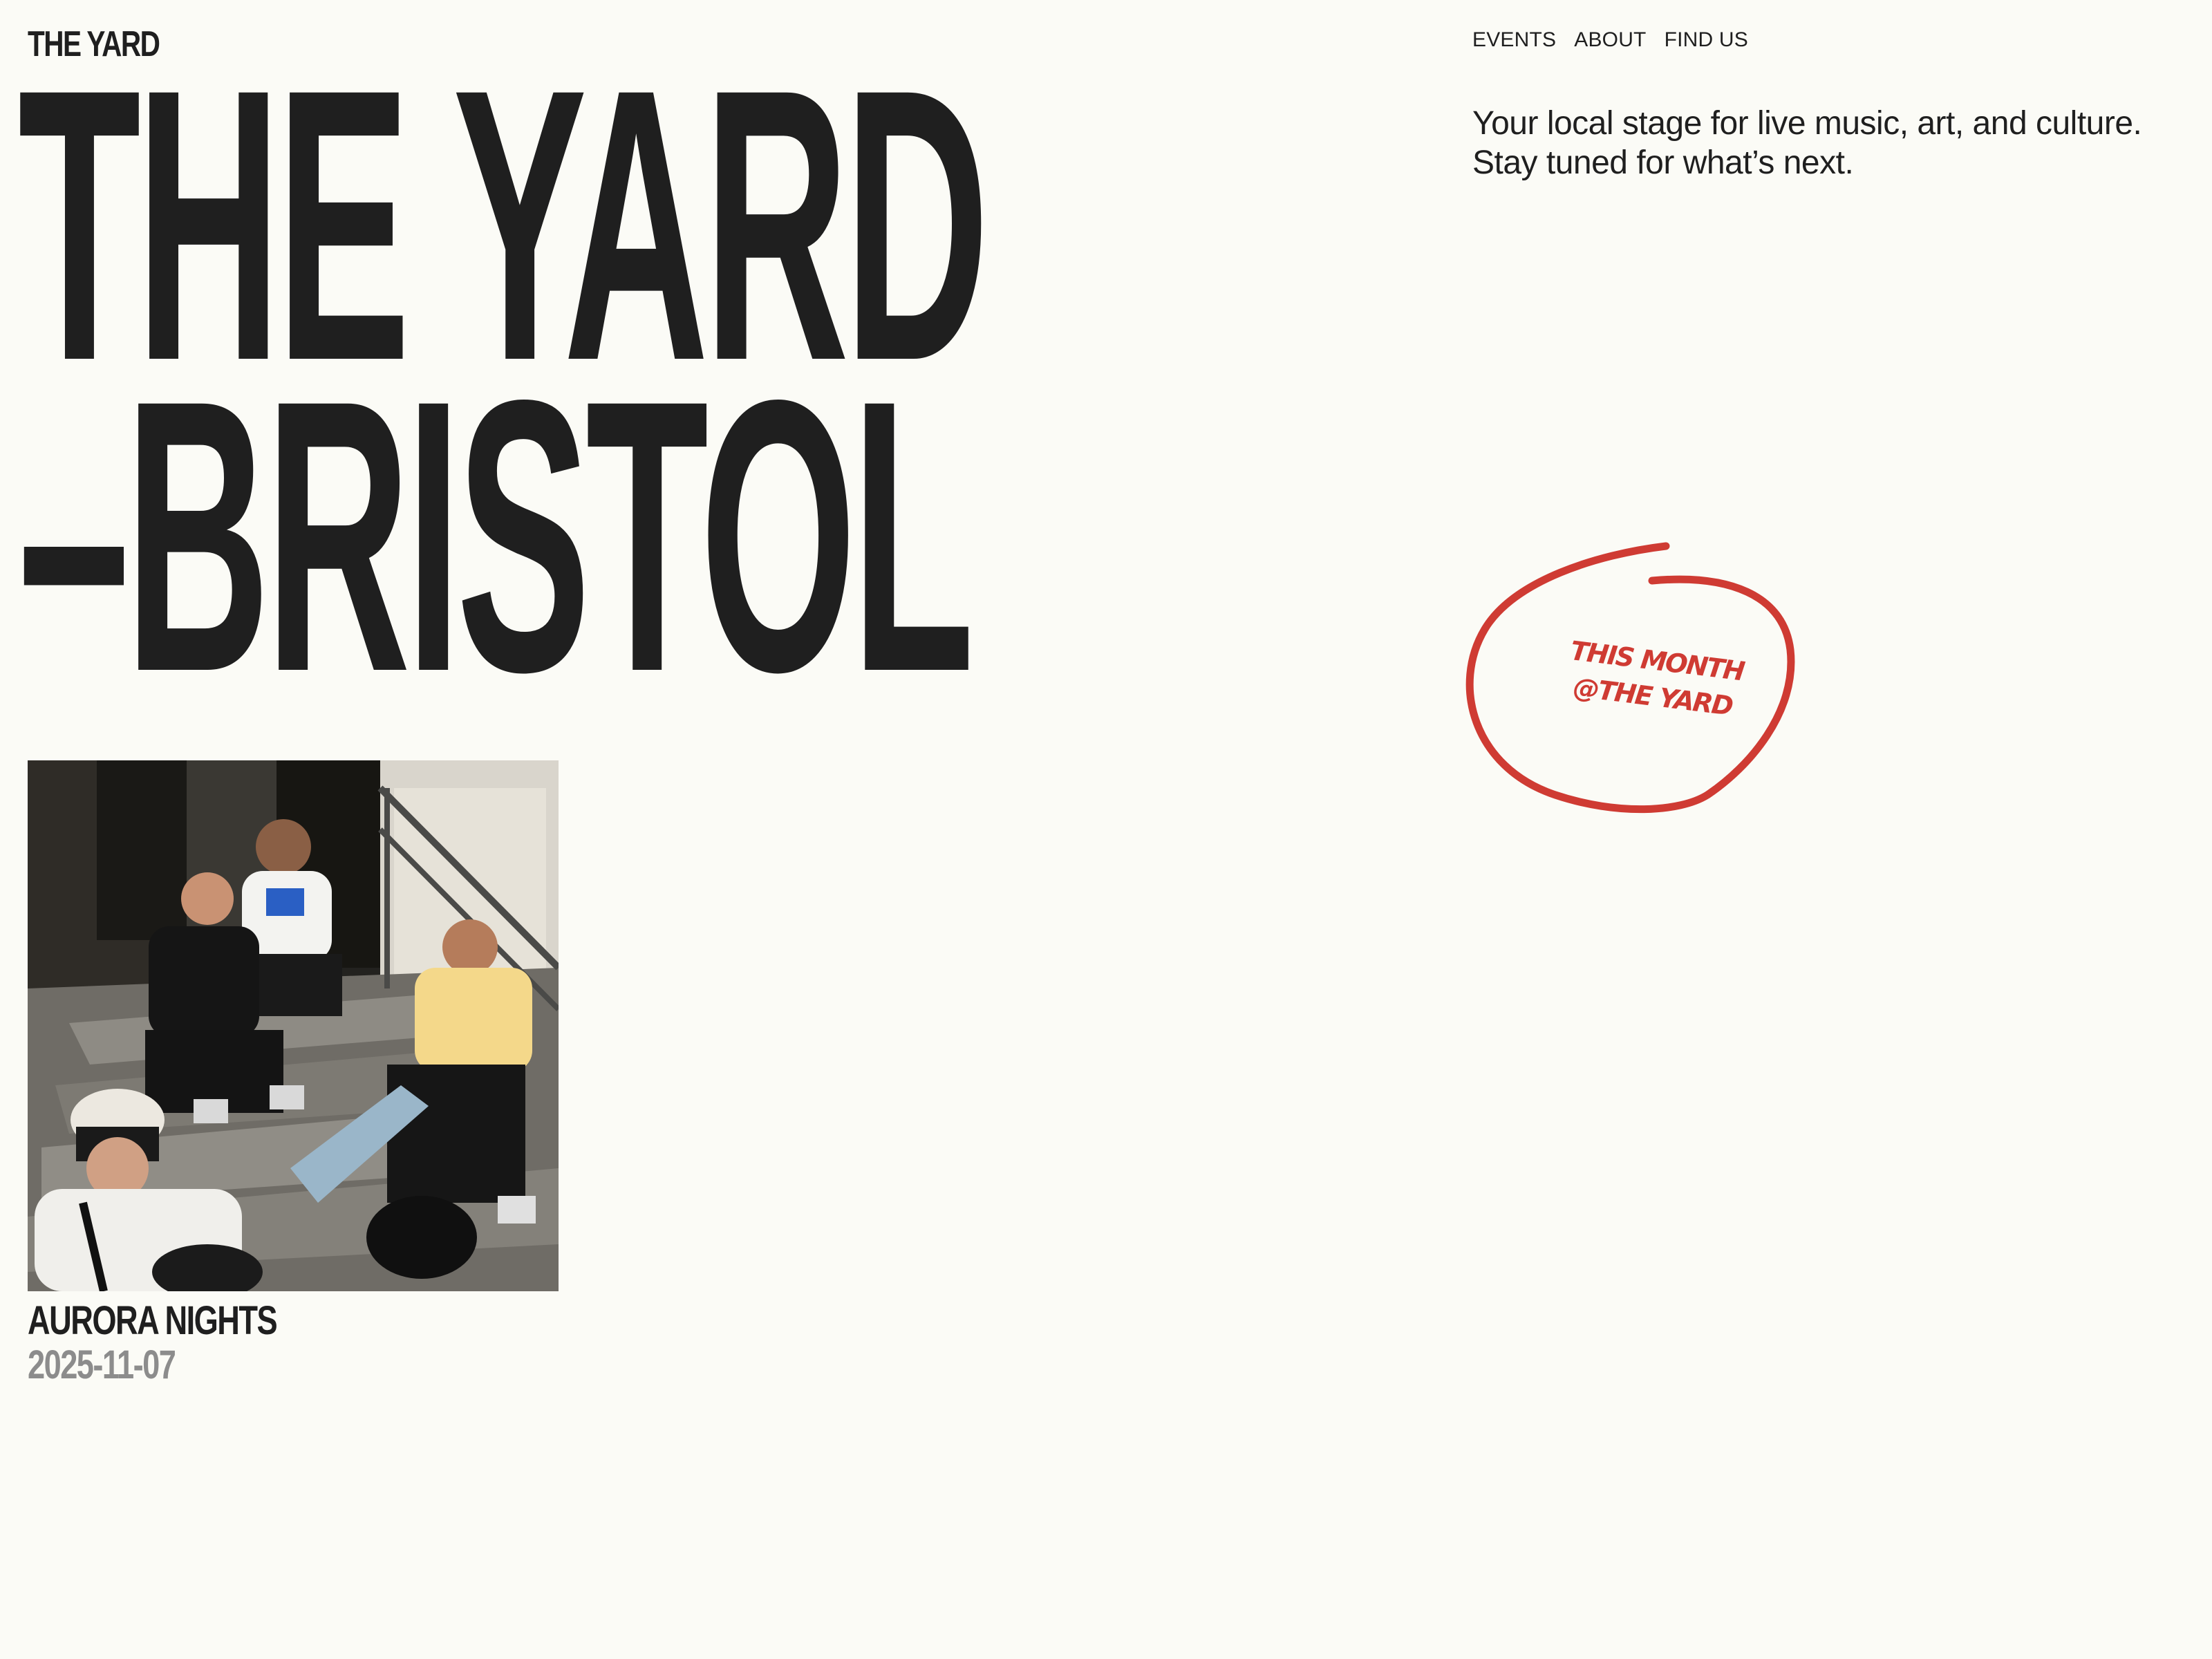 This screenshot has width=2212, height=1659. I want to click on nav-link-about: ABOUT, so click(1610, 40).